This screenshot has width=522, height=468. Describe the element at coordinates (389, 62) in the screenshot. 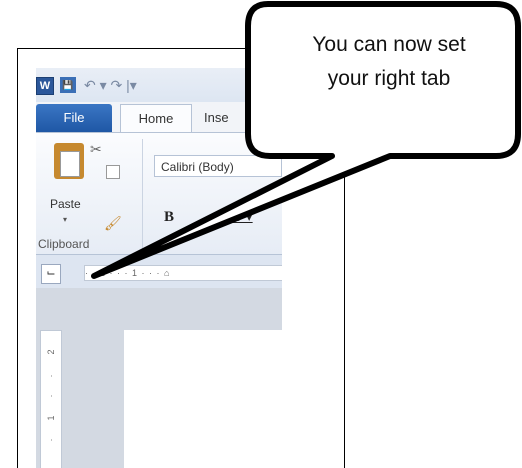

I see `callout-text: You can now set your right tab` at that location.